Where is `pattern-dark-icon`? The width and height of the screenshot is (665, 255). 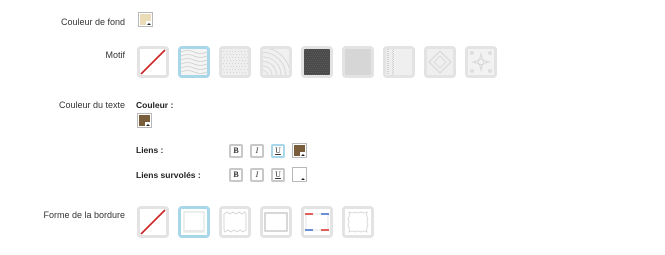 pattern-dark-icon is located at coordinates (317, 62).